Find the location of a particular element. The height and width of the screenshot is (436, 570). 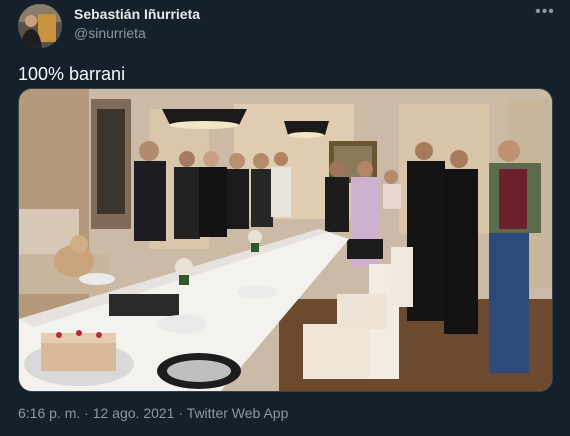

avatar is located at coordinates (40, 26).